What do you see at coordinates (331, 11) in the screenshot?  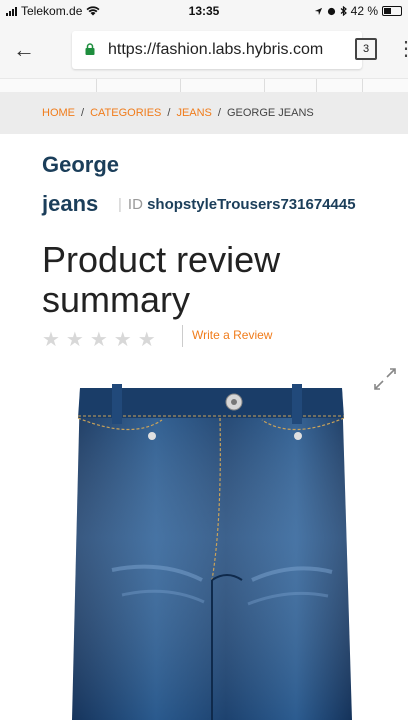 I see `alarm-icon` at bounding box center [331, 11].